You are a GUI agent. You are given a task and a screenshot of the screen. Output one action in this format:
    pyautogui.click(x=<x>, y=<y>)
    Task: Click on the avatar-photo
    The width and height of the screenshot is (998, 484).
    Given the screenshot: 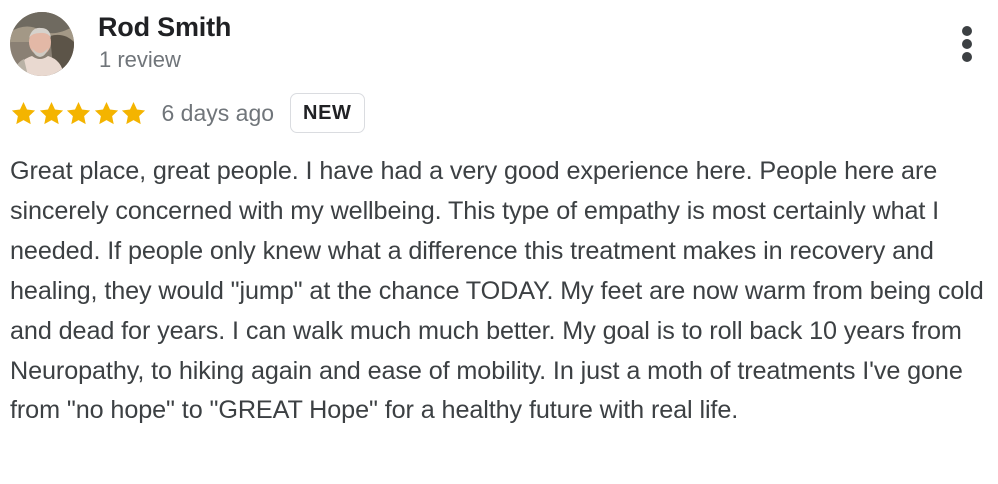 What is the action you would take?
    pyautogui.click(x=42, y=44)
    